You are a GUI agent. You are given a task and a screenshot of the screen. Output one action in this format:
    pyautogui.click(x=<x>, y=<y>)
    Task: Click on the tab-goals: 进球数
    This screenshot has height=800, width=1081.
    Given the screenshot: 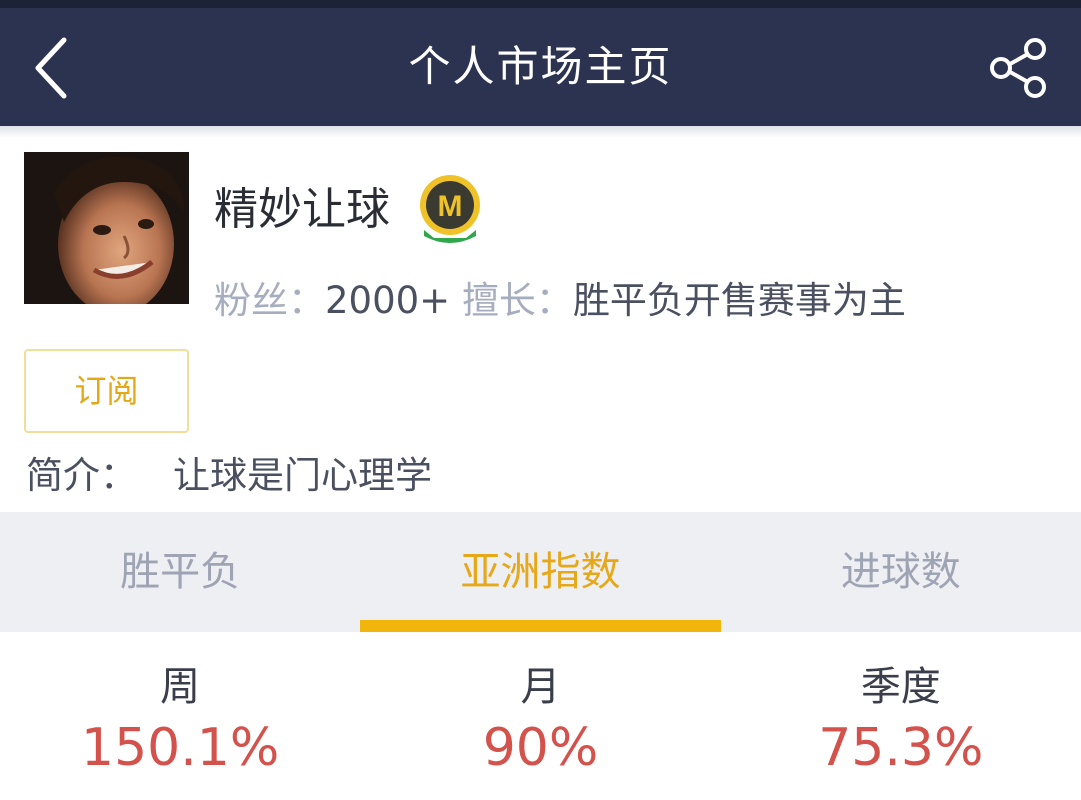 What is the action you would take?
    pyautogui.click(x=901, y=572)
    